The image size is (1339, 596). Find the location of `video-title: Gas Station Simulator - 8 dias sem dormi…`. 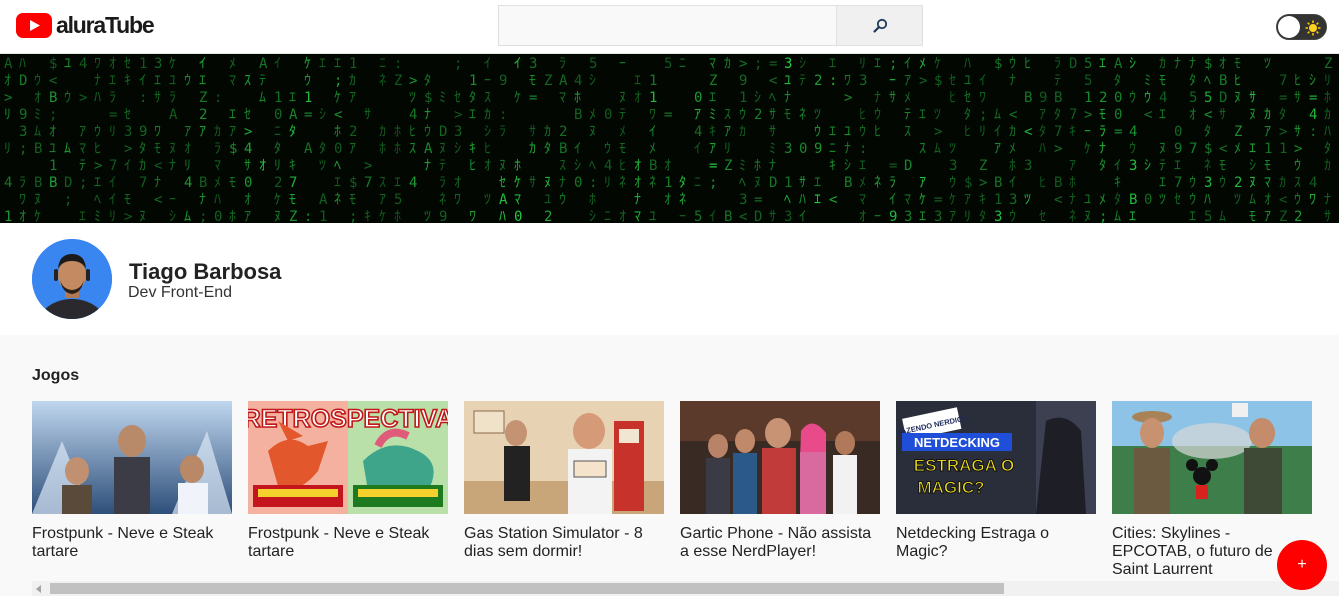

video-title: Gas Station Simulator - 8 dias sem dormi… is located at coordinates (564, 543).